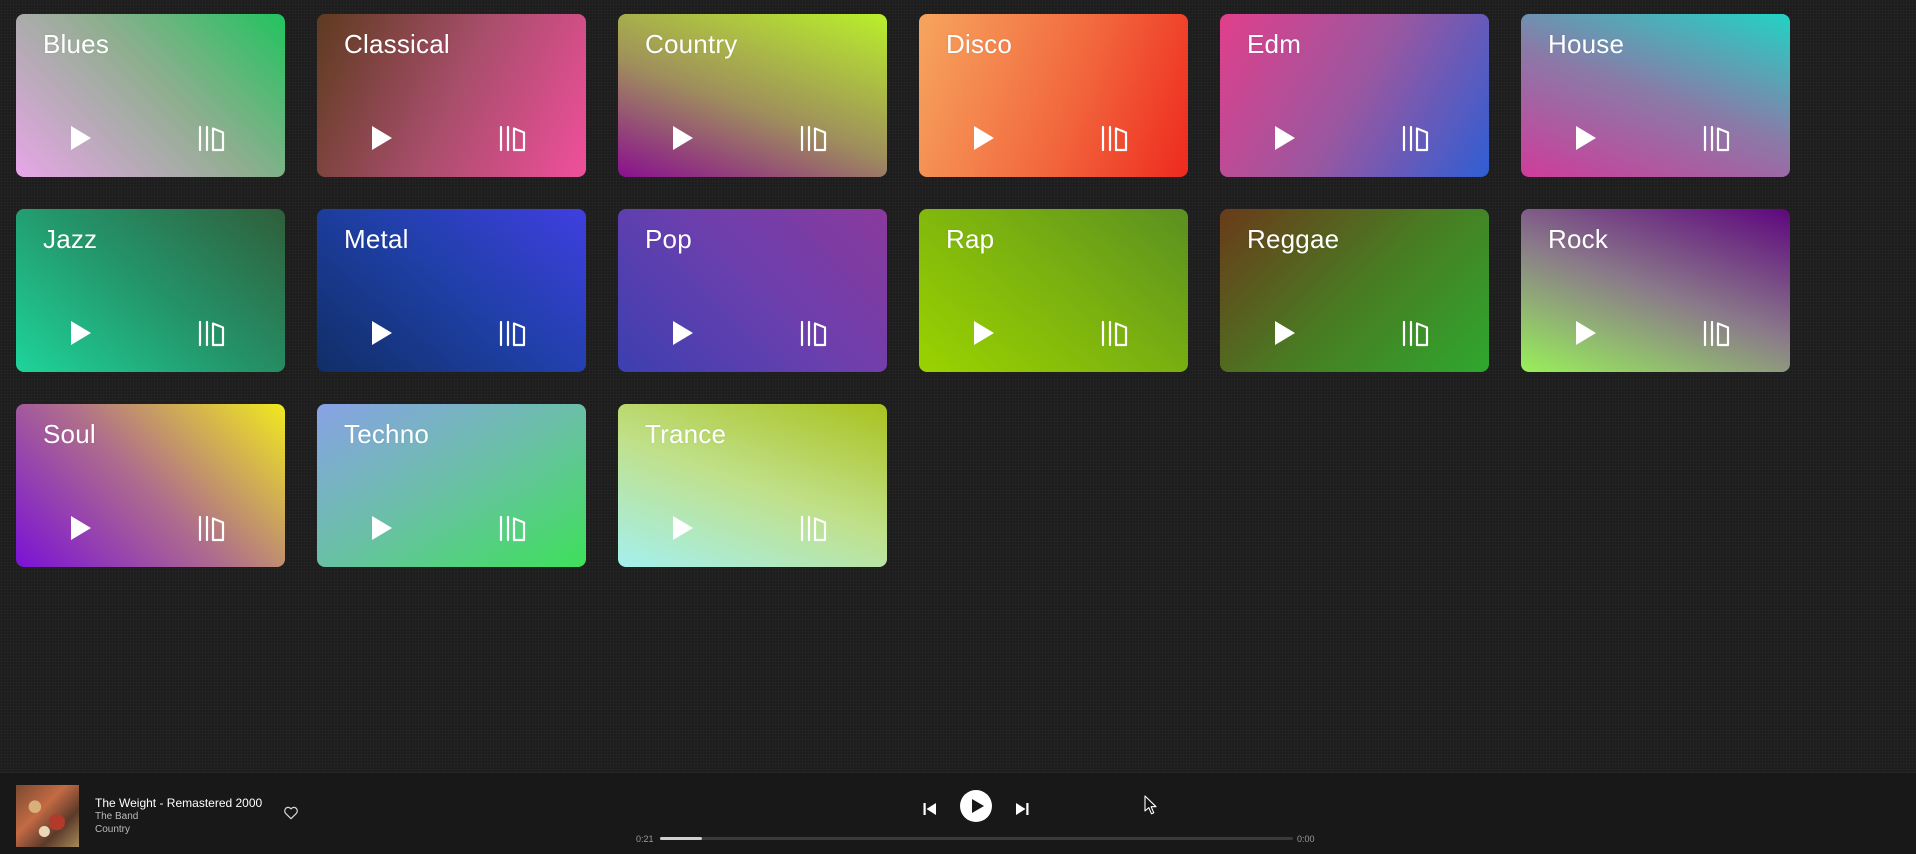 The width and height of the screenshot is (1916, 854). What do you see at coordinates (686, 434) in the screenshot?
I see `genre-title: Trance` at bounding box center [686, 434].